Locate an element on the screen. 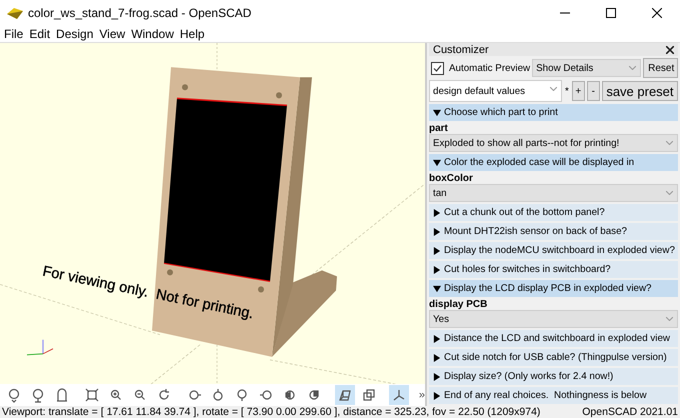 Image resolution: width=680 pixels, height=418 pixels. parameter-group-header: Distance the LCD and switchboard in exploded view is located at coordinates (553, 338).